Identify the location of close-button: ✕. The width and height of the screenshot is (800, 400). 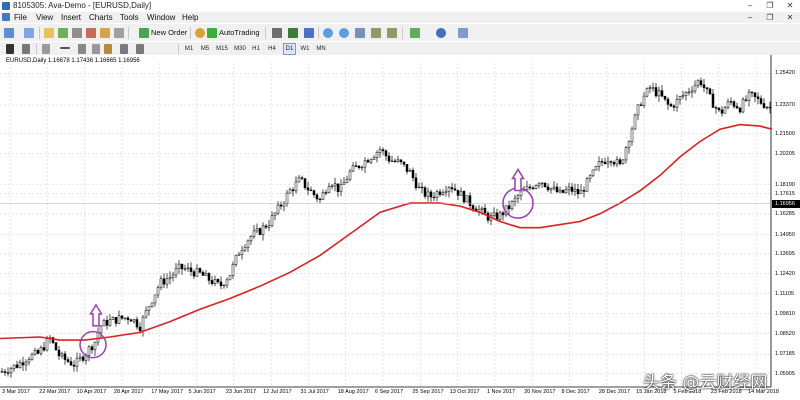
(790, 6).